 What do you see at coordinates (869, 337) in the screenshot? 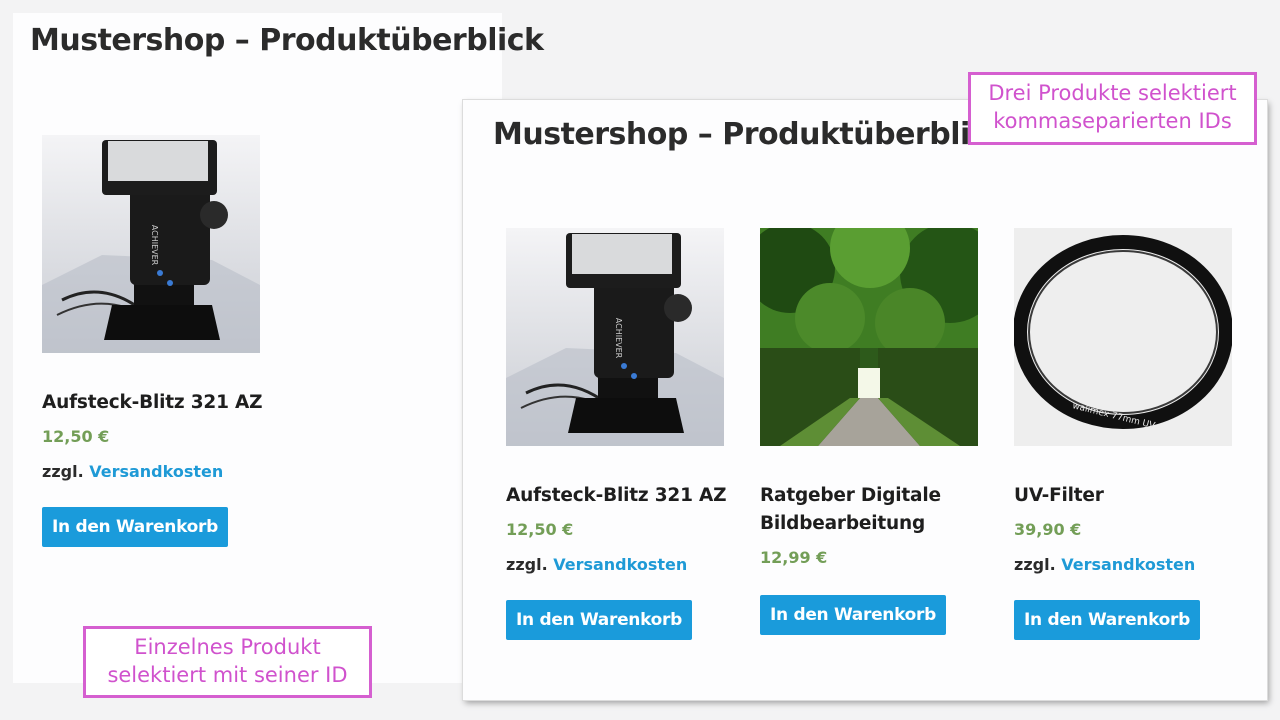
I see `product-image-book` at bounding box center [869, 337].